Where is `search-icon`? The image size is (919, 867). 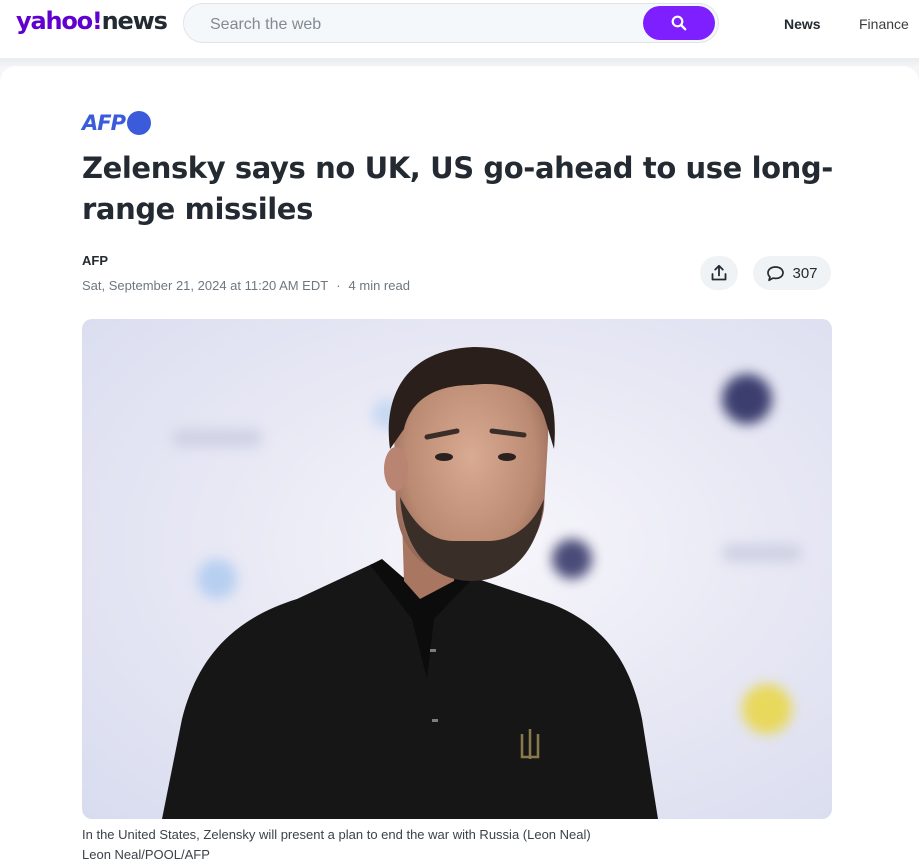
search-icon is located at coordinates (679, 23).